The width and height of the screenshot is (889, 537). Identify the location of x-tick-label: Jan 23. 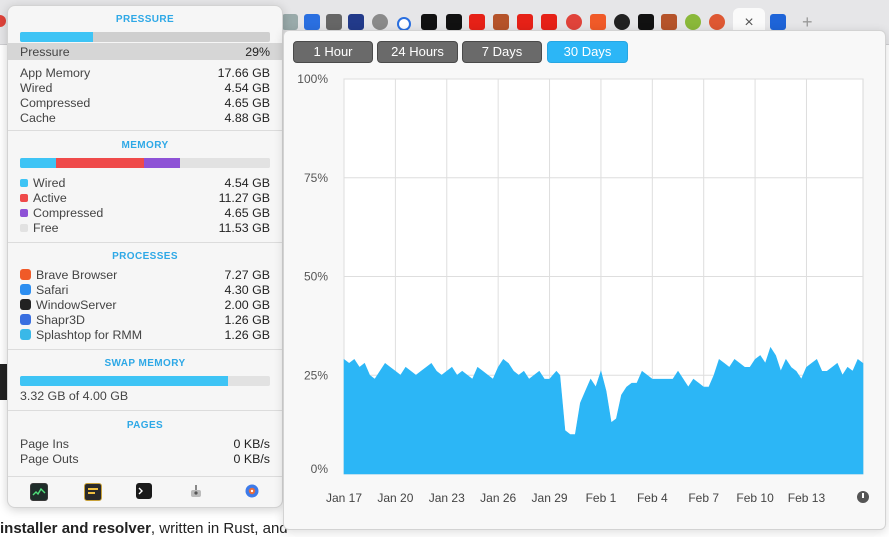
(447, 498).